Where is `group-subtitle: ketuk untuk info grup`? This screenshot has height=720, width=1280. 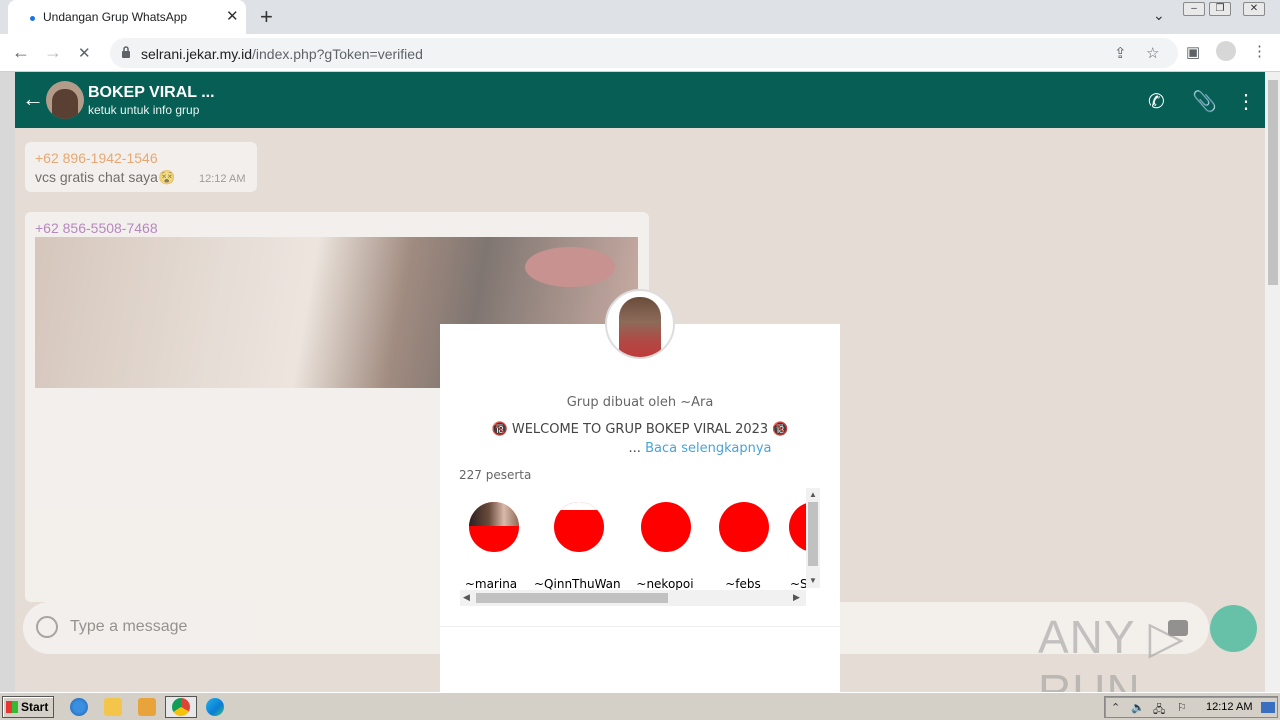
group-subtitle: ketuk untuk info grup is located at coordinates (144, 110).